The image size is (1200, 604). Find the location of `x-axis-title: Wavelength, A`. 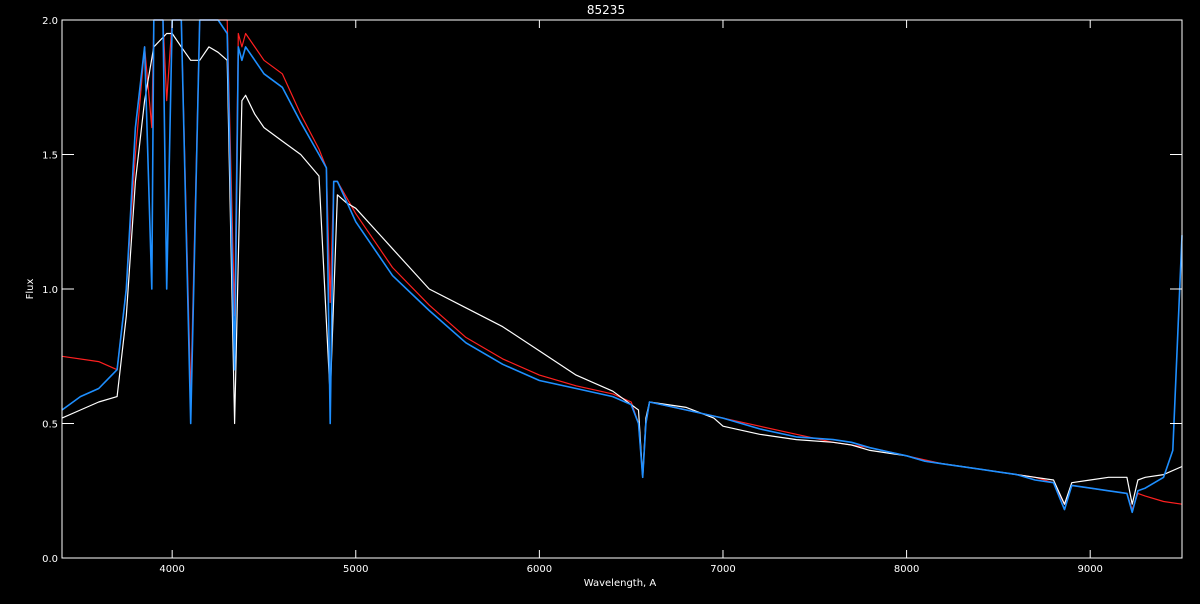

x-axis-title: Wavelength, A is located at coordinates (620, 583).